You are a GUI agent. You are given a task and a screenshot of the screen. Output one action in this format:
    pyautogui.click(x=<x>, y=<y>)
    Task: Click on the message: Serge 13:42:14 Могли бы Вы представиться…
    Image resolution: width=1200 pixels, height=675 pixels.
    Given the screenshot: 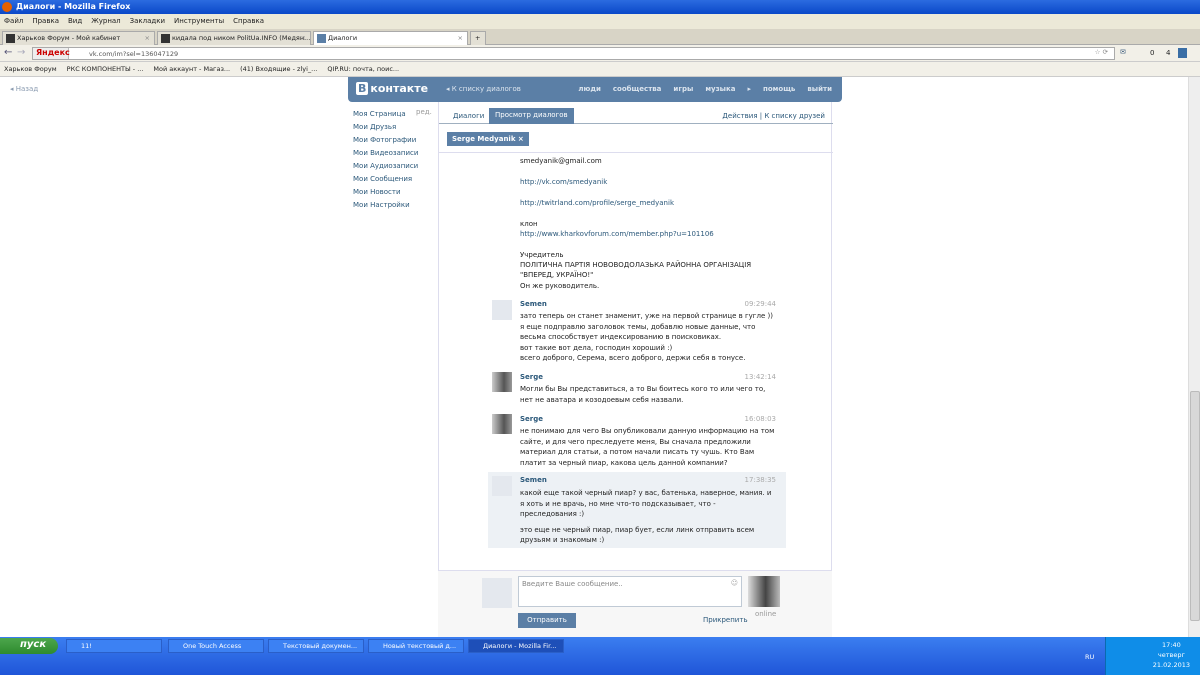 What is the action you would take?
    pyautogui.click(x=637, y=389)
    